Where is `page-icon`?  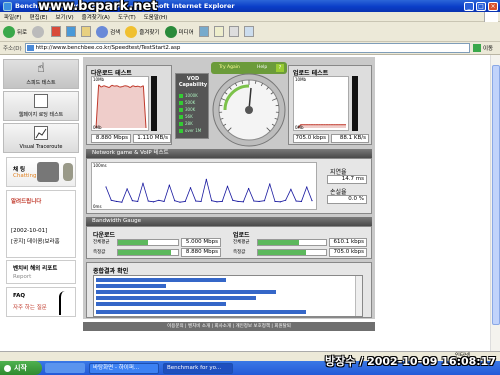 page-icon is located at coordinates (30, 48).